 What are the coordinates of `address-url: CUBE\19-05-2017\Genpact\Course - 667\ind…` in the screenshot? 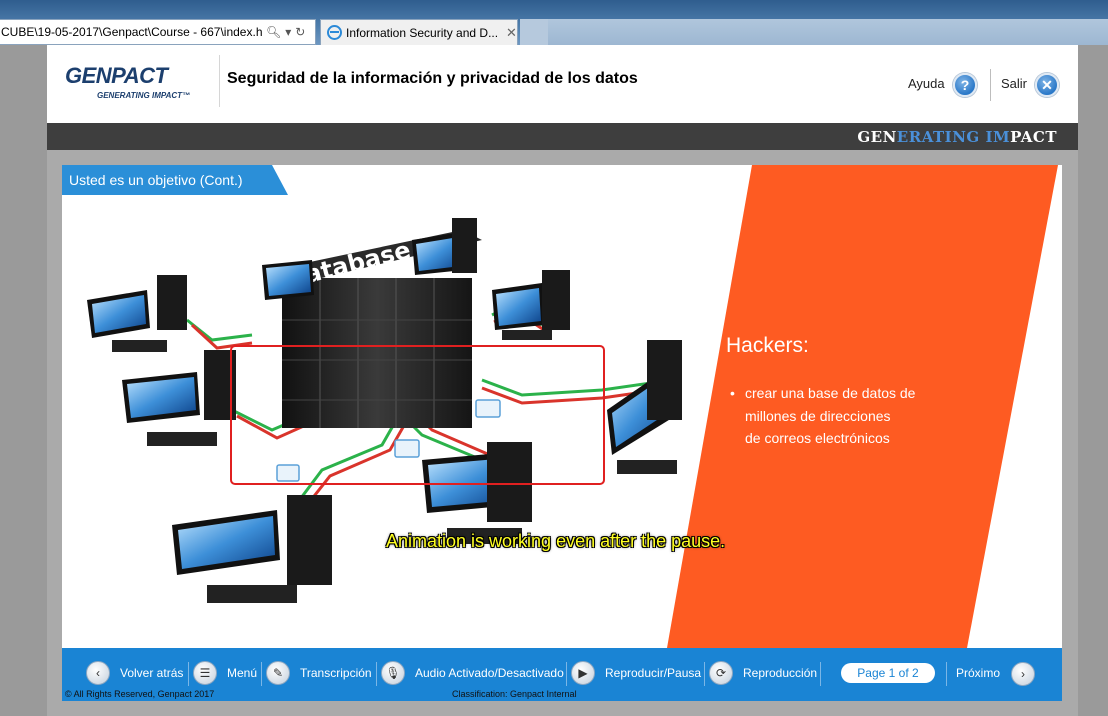 It's located at (131, 32).